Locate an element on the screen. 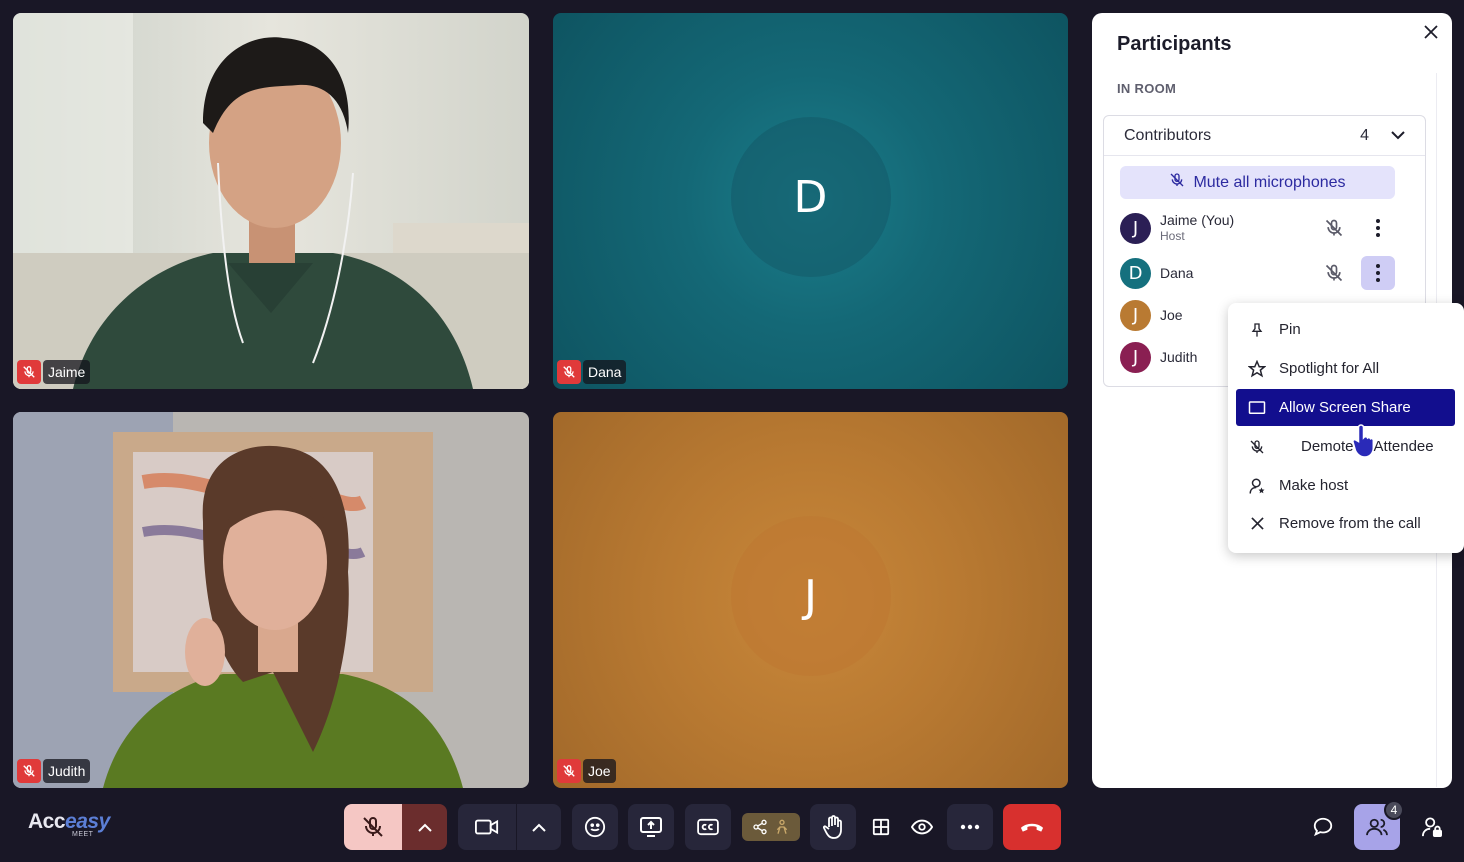 This screenshot has width=1464, height=862. menu-item-remove: Remove from the call is located at coordinates (1345, 523).